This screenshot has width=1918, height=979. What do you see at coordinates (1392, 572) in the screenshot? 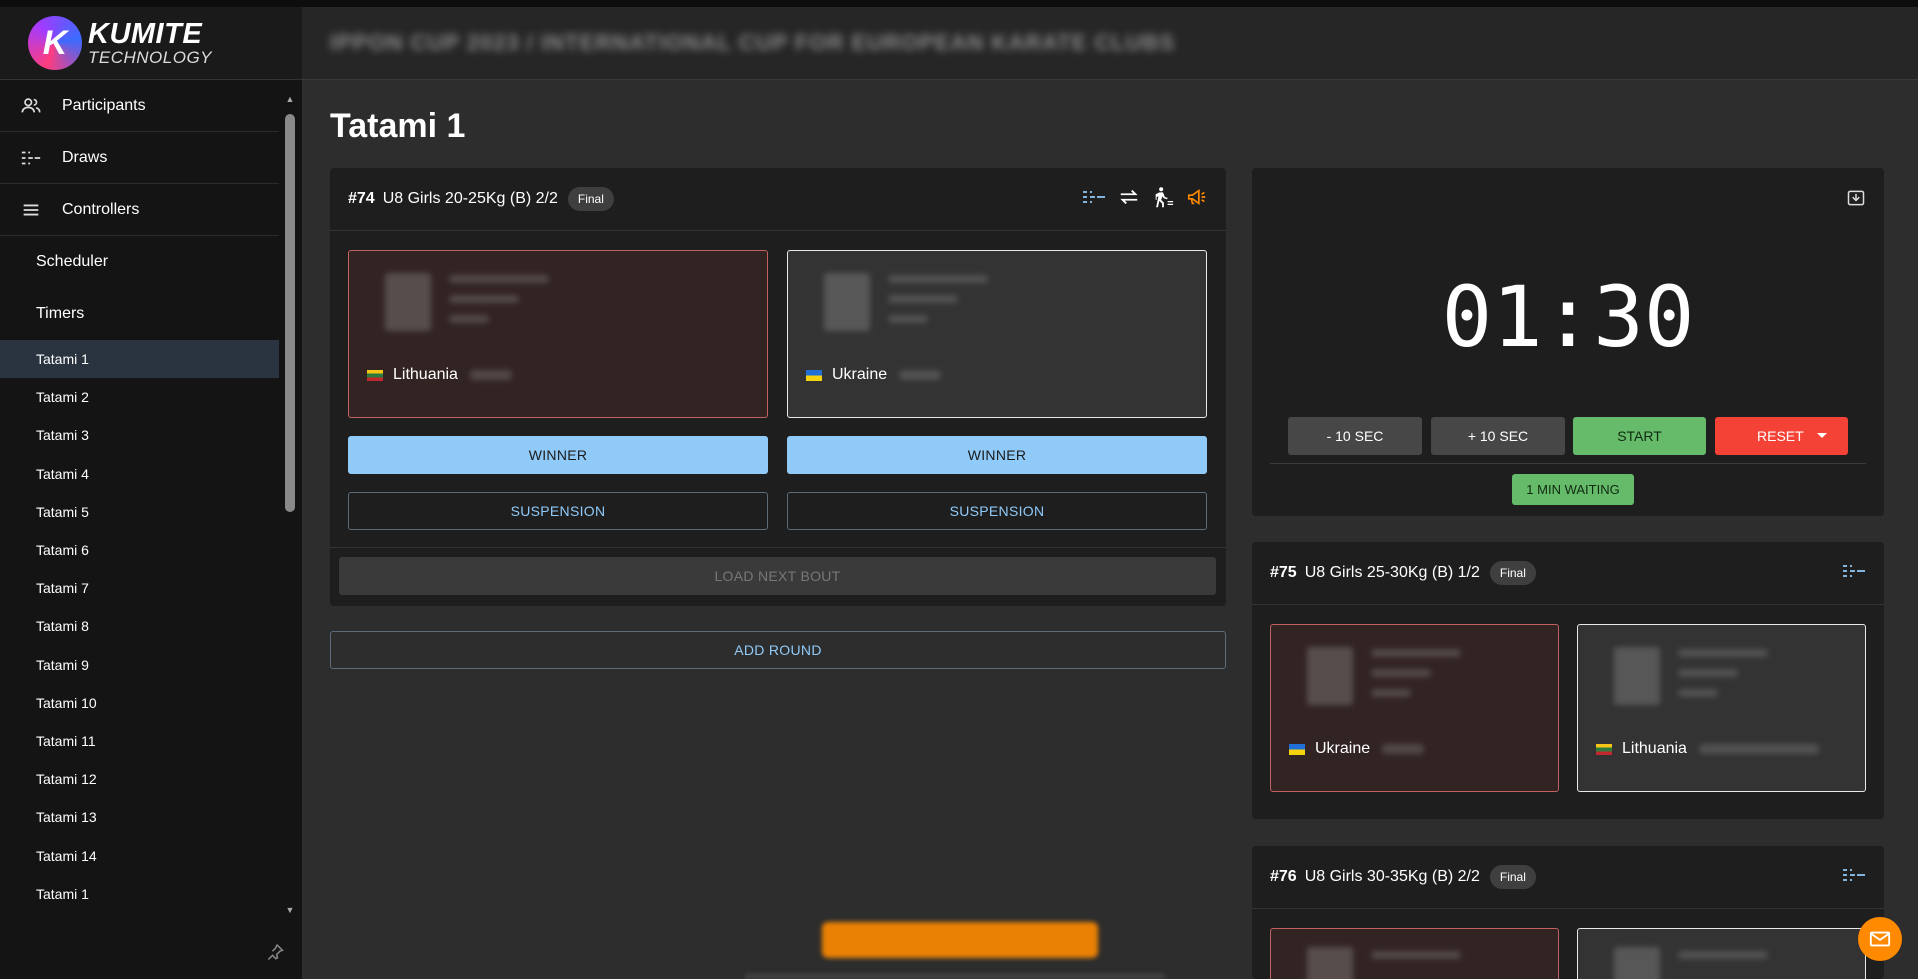
I see `bout-title: U8 Girls 25-30Kg (B) 1/2` at bounding box center [1392, 572].